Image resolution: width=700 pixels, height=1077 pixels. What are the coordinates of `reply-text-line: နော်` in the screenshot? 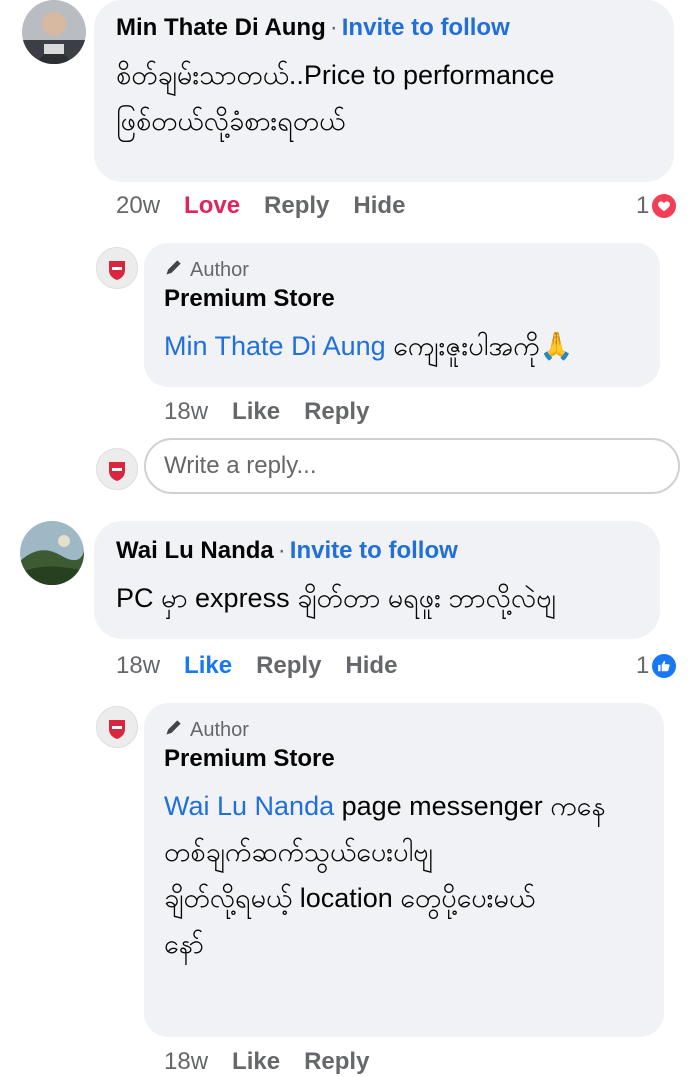 It's located at (184, 944).